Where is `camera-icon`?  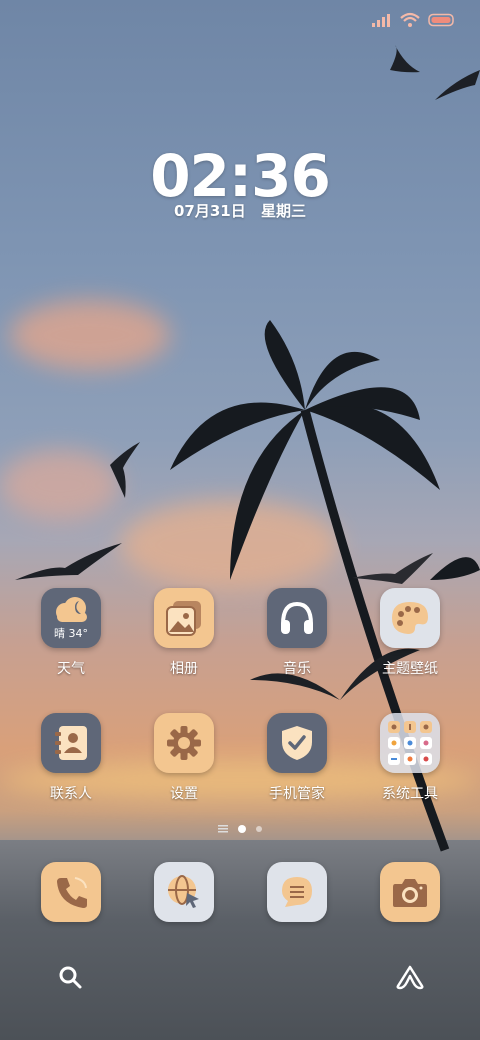
camera-icon is located at coordinates (410, 893).